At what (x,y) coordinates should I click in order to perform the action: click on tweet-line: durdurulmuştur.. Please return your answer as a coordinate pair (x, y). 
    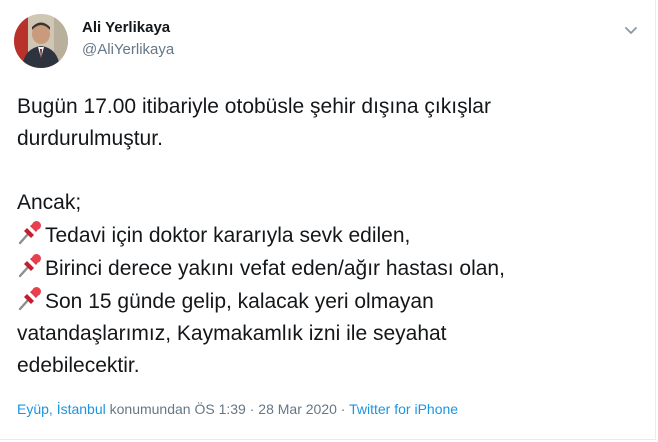
    Looking at the image, I should click on (90, 138).